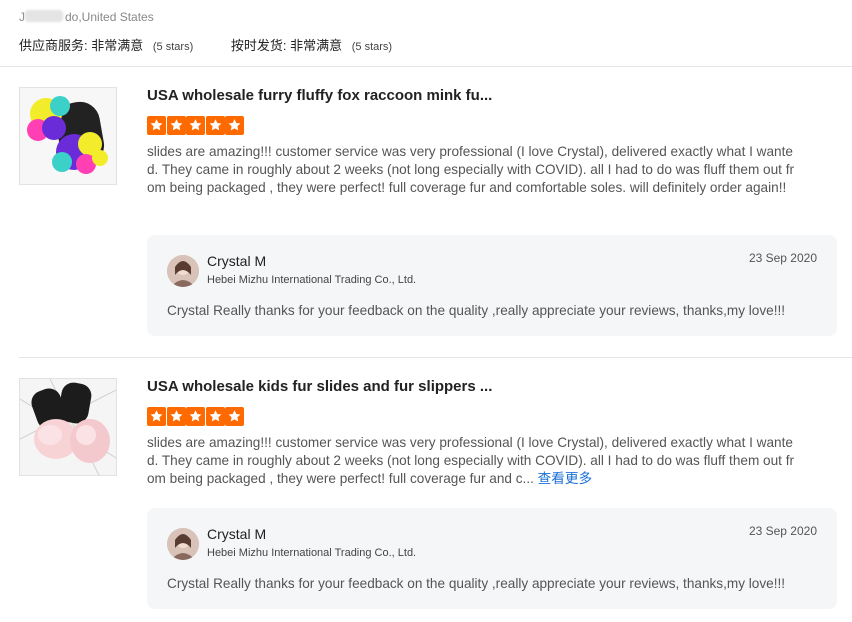 Image resolution: width=852 pixels, height=622 pixels. What do you see at coordinates (316, 45) in the screenshot?
I see `ontime-delivery-value: 非常满意` at bounding box center [316, 45].